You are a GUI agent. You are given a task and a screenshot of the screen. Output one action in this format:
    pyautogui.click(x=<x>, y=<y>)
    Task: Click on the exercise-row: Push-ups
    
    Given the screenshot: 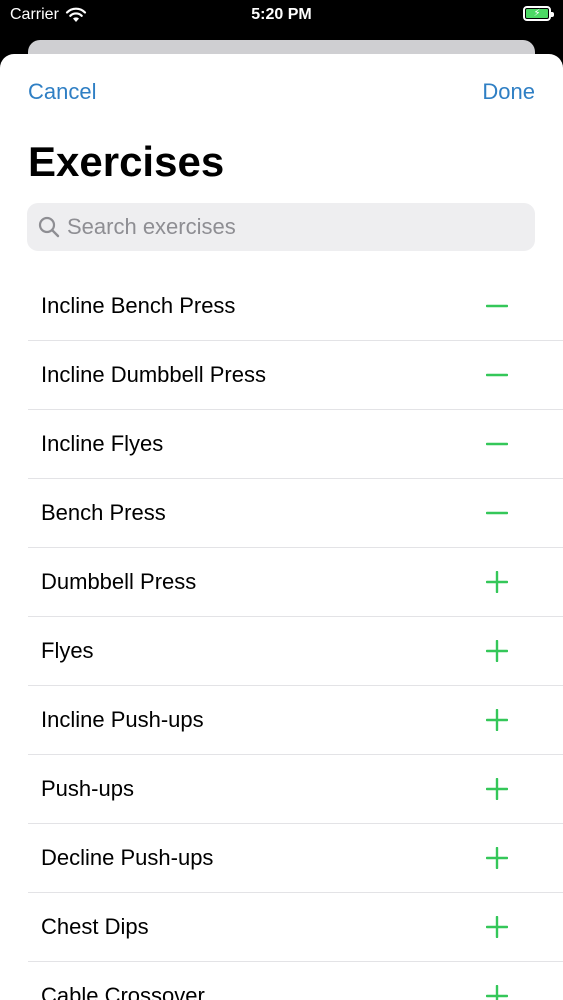 What is the action you would take?
    pyautogui.click(x=295, y=789)
    